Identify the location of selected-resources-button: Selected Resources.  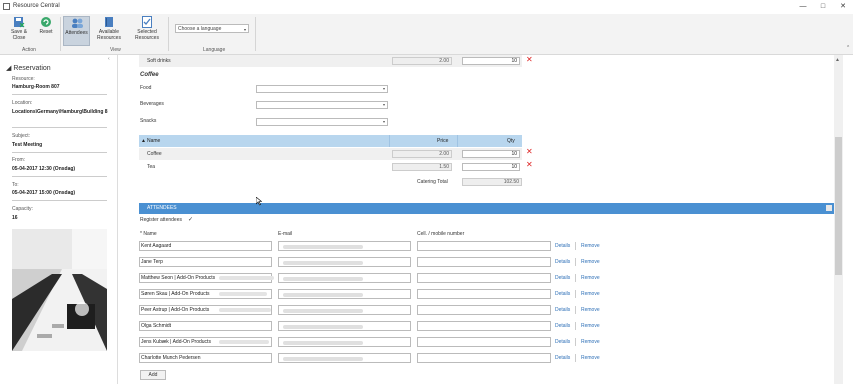
(147, 28).